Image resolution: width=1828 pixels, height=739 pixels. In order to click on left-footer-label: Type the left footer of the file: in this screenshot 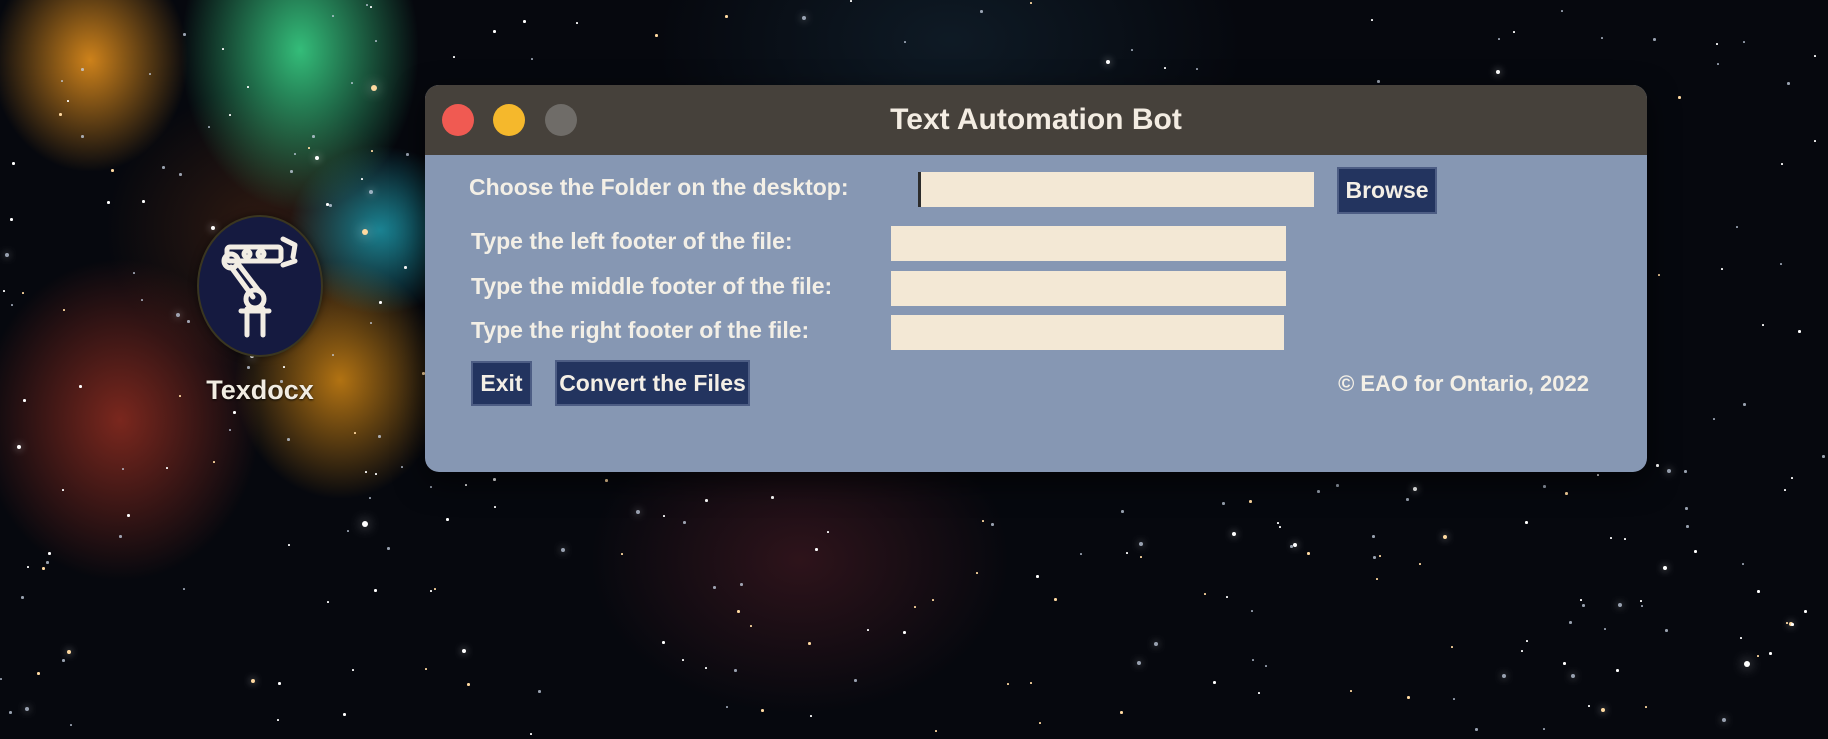, I will do `click(632, 241)`.